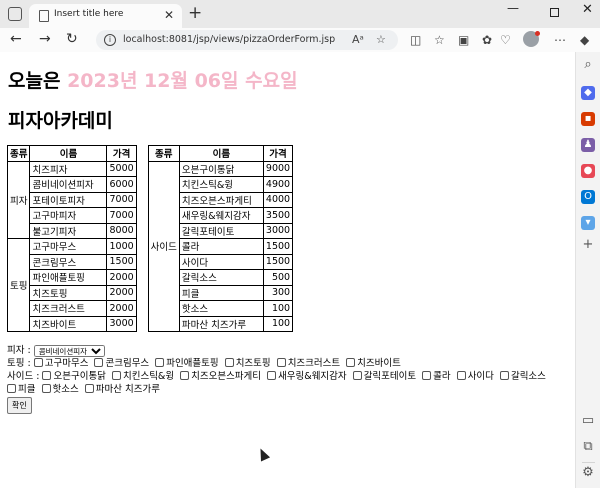  I want to click on item-name: 고구마피자, so click(68, 215).